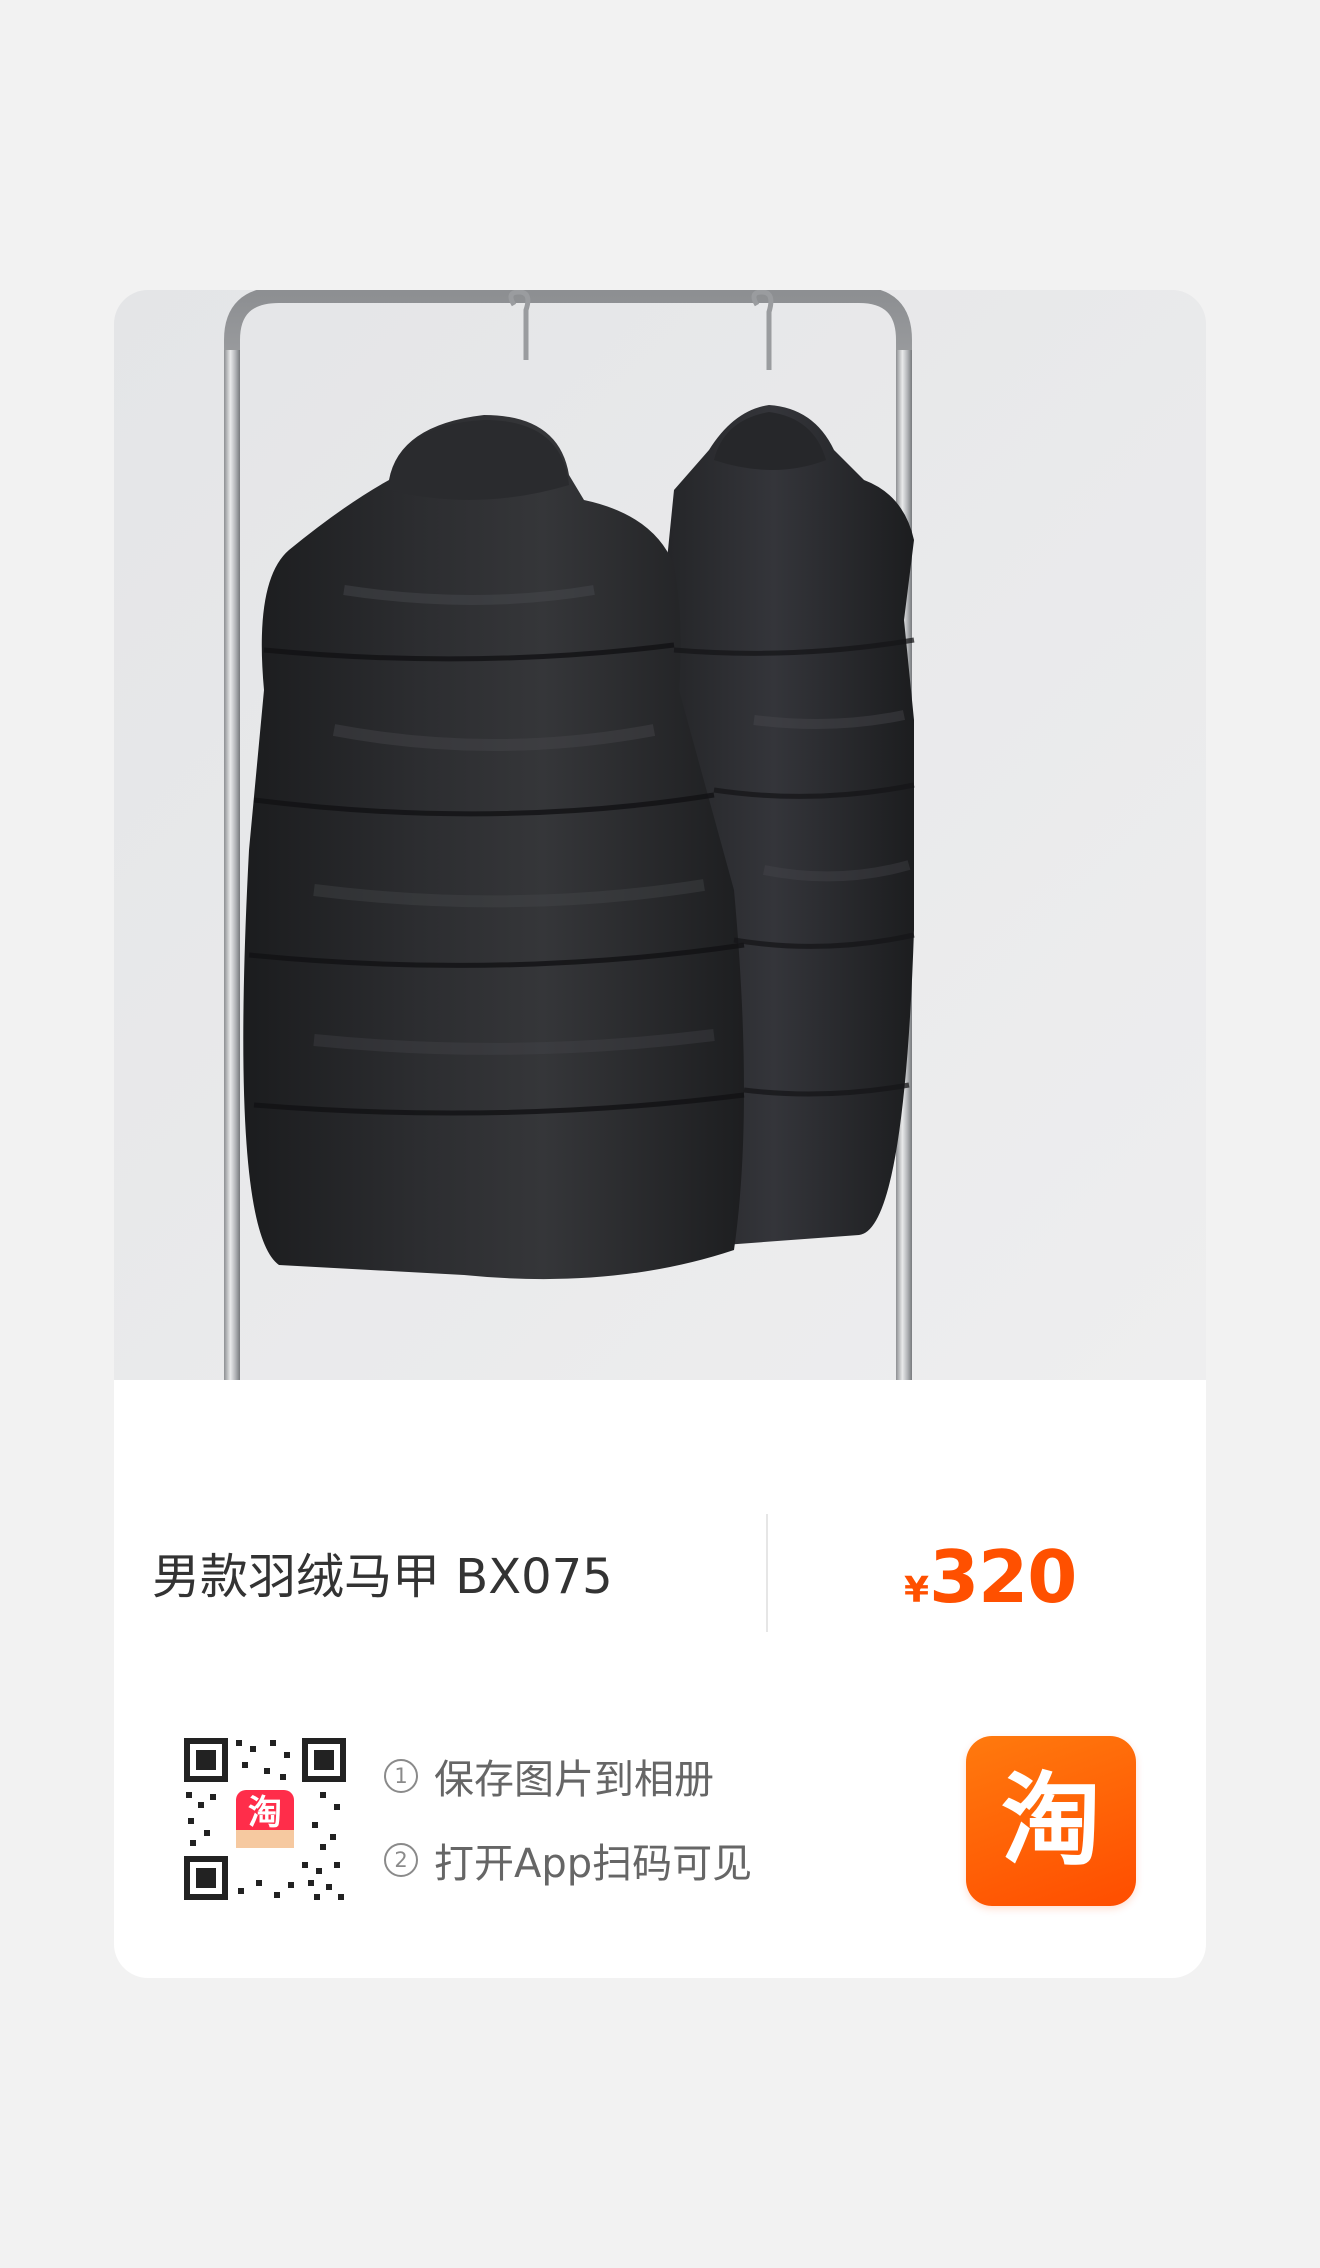 The width and height of the screenshot is (1320, 2268). I want to click on qr-app-badge-label: 淘, so click(265, 1813).